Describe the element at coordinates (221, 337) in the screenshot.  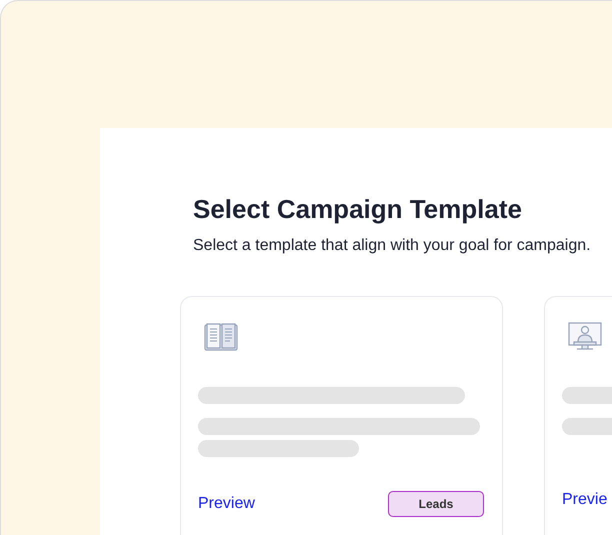
I see `book-icon` at that location.